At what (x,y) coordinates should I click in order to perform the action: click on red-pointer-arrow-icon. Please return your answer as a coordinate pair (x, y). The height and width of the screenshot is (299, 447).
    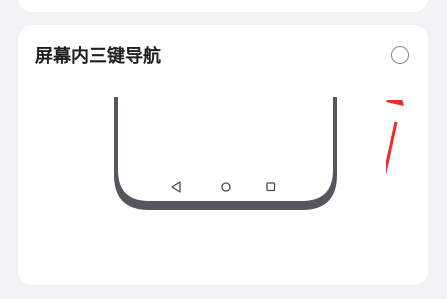
    Looking at the image, I should click on (395, 138).